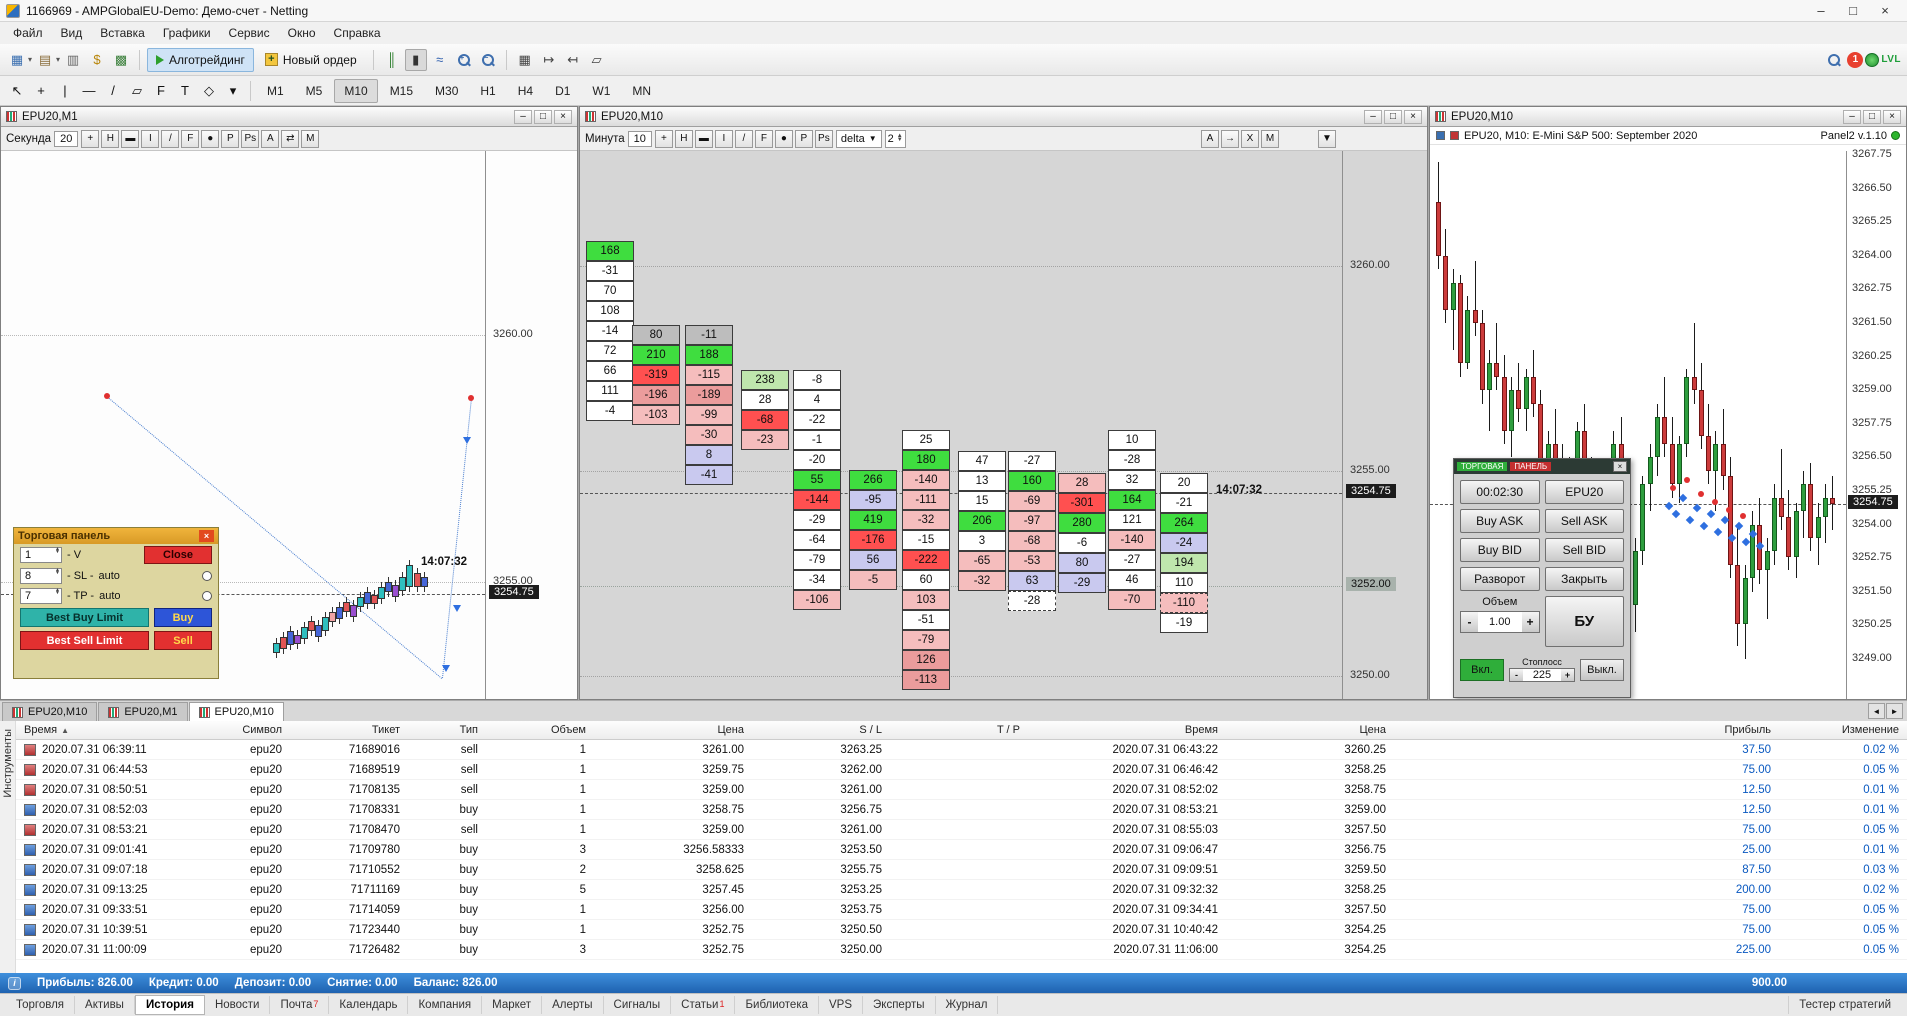 The height and width of the screenshot is (1016, 1907). What do you see at coordinates (1894, 711) in the screenshot?
I see `tab-scroll-right-icon: ►` at bounding box center [1894, 711].